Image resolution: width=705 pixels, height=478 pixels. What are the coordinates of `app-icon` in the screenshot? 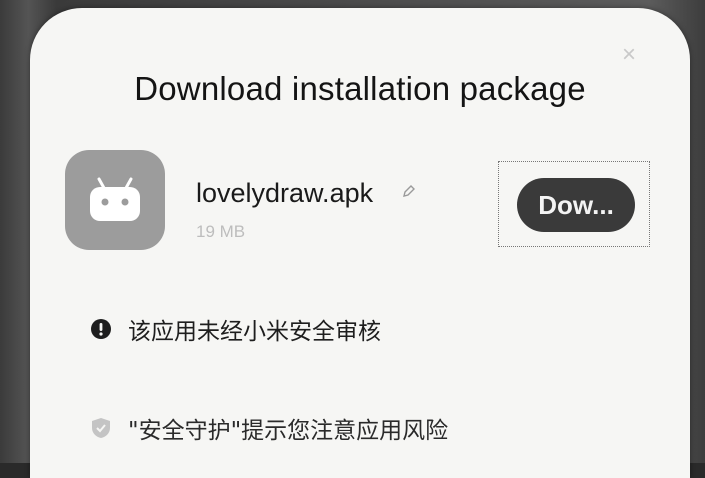 It's located at (115, 200).